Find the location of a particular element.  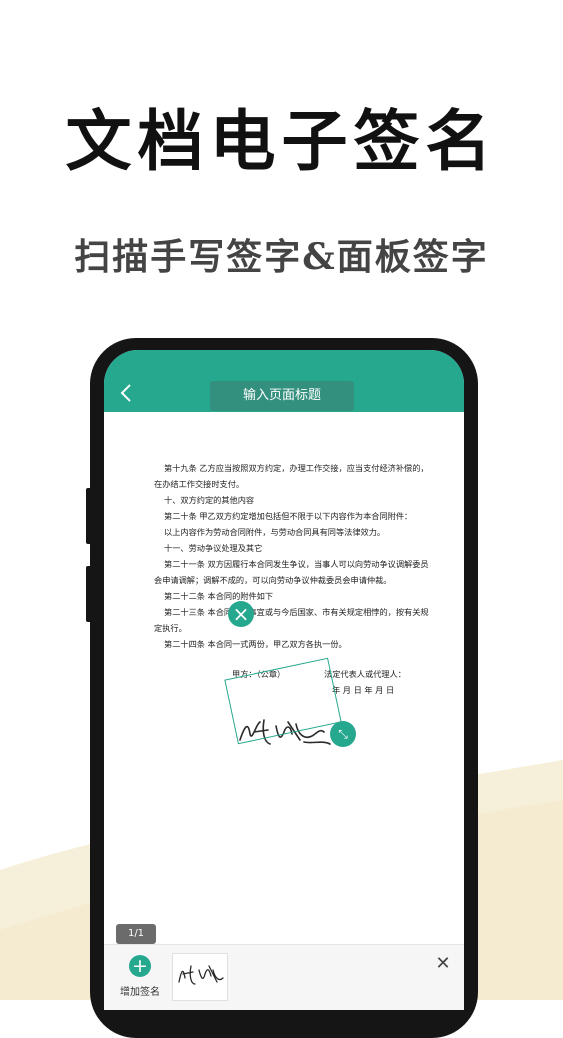

plus-icon: + is located at coordinates (140, 966).